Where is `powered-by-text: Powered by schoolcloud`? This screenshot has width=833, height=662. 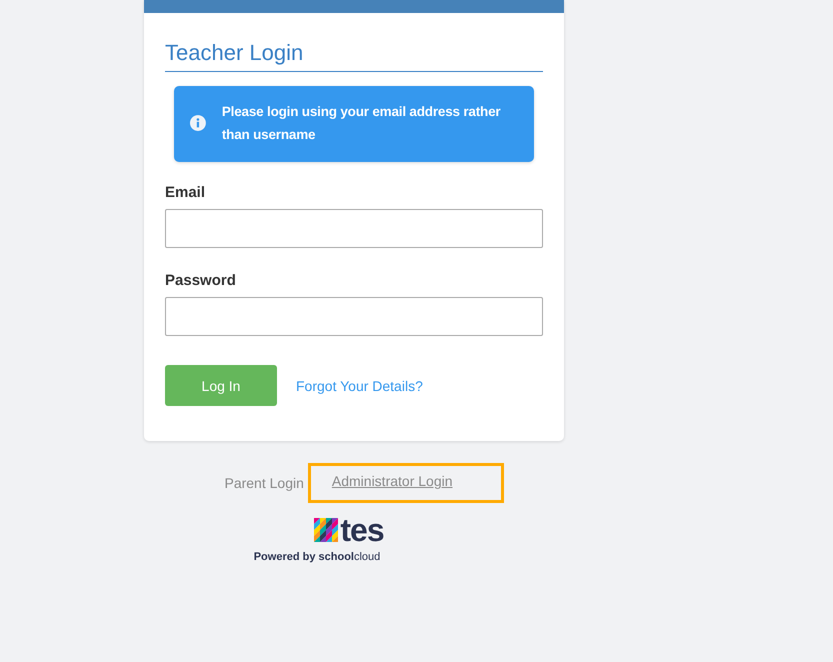 powered-by-text: Powered by schoolcloud is located at coordinates (317, 557).